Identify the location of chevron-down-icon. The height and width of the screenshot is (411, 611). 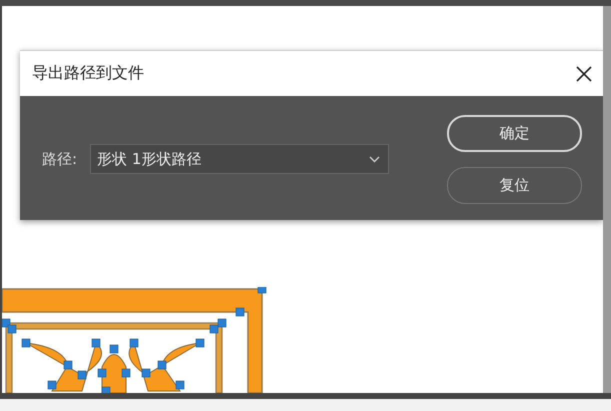
(374, 159).